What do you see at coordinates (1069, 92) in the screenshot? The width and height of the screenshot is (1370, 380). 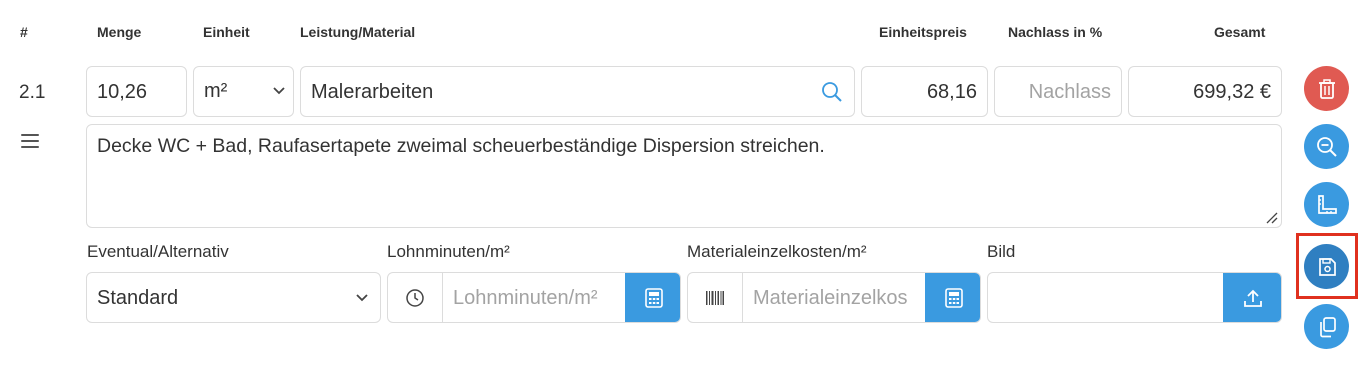 I see `nachlass-placeholder: Nachlass` at bounding box center [1069, 92].